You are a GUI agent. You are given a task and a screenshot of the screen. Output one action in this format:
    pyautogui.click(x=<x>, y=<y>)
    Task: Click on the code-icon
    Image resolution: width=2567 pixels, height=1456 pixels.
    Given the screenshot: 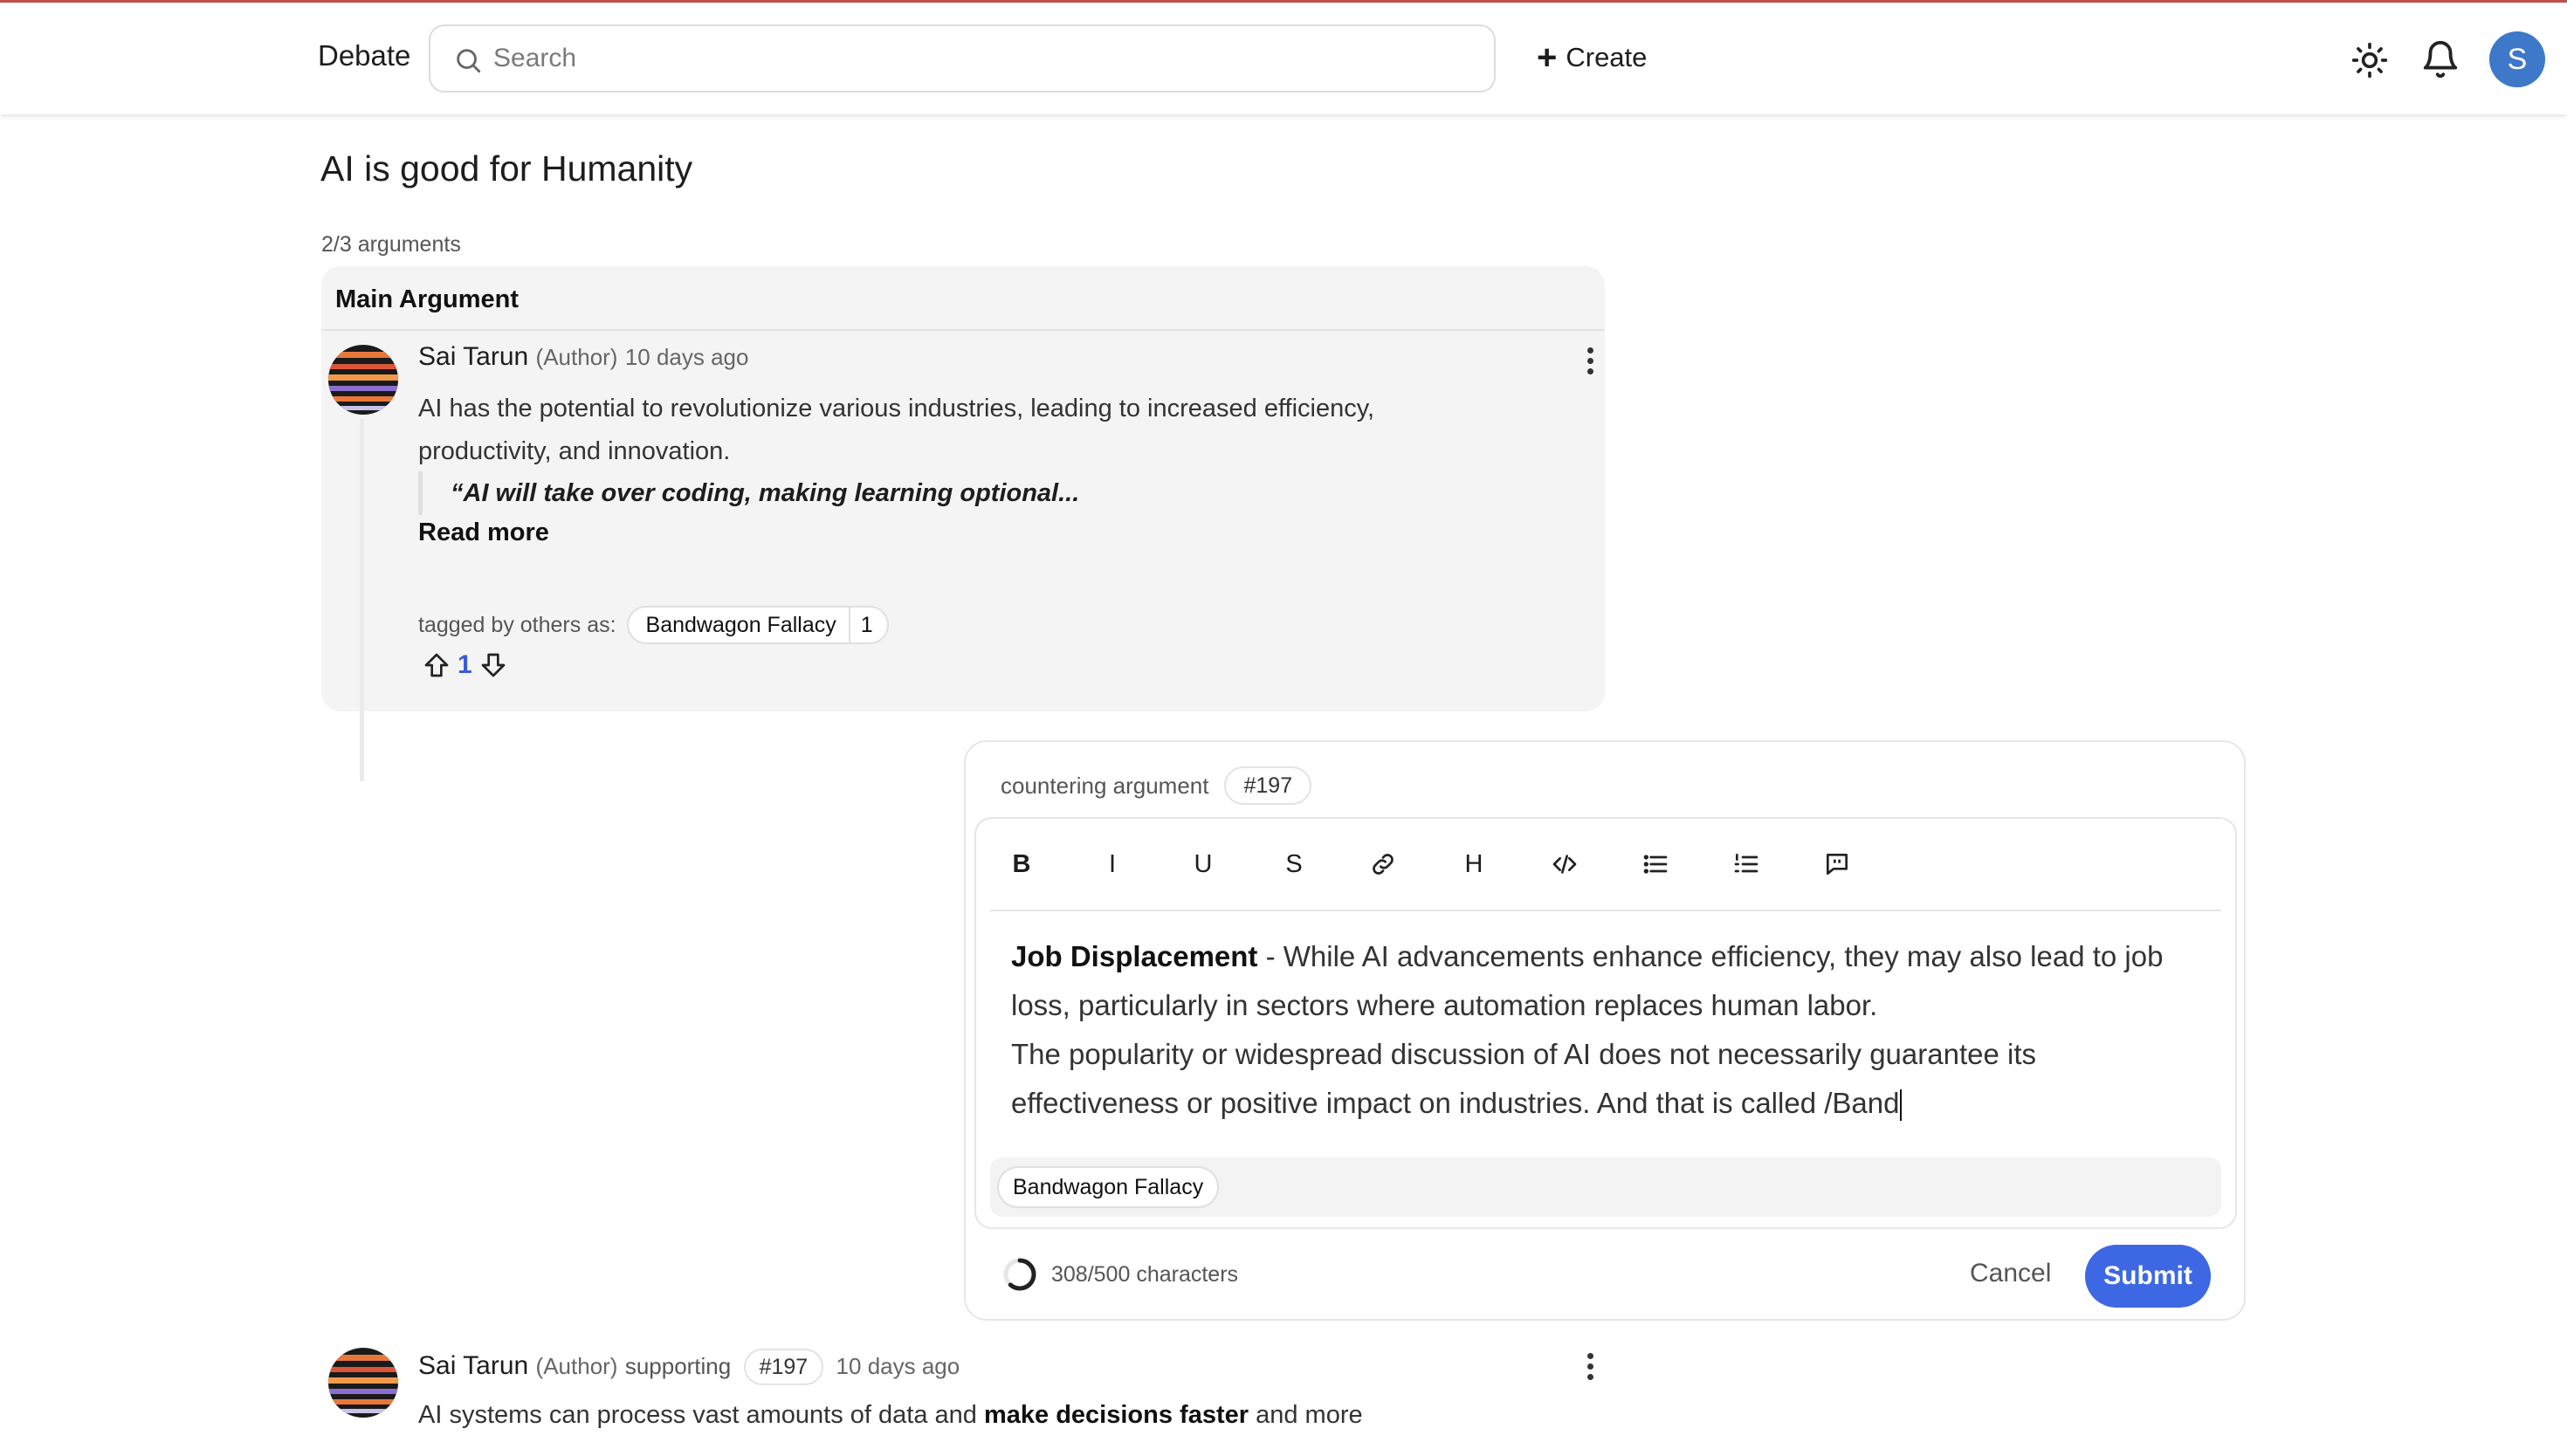 What is the action you would take?
    pyautogui.click(x=1564, y=864)
    